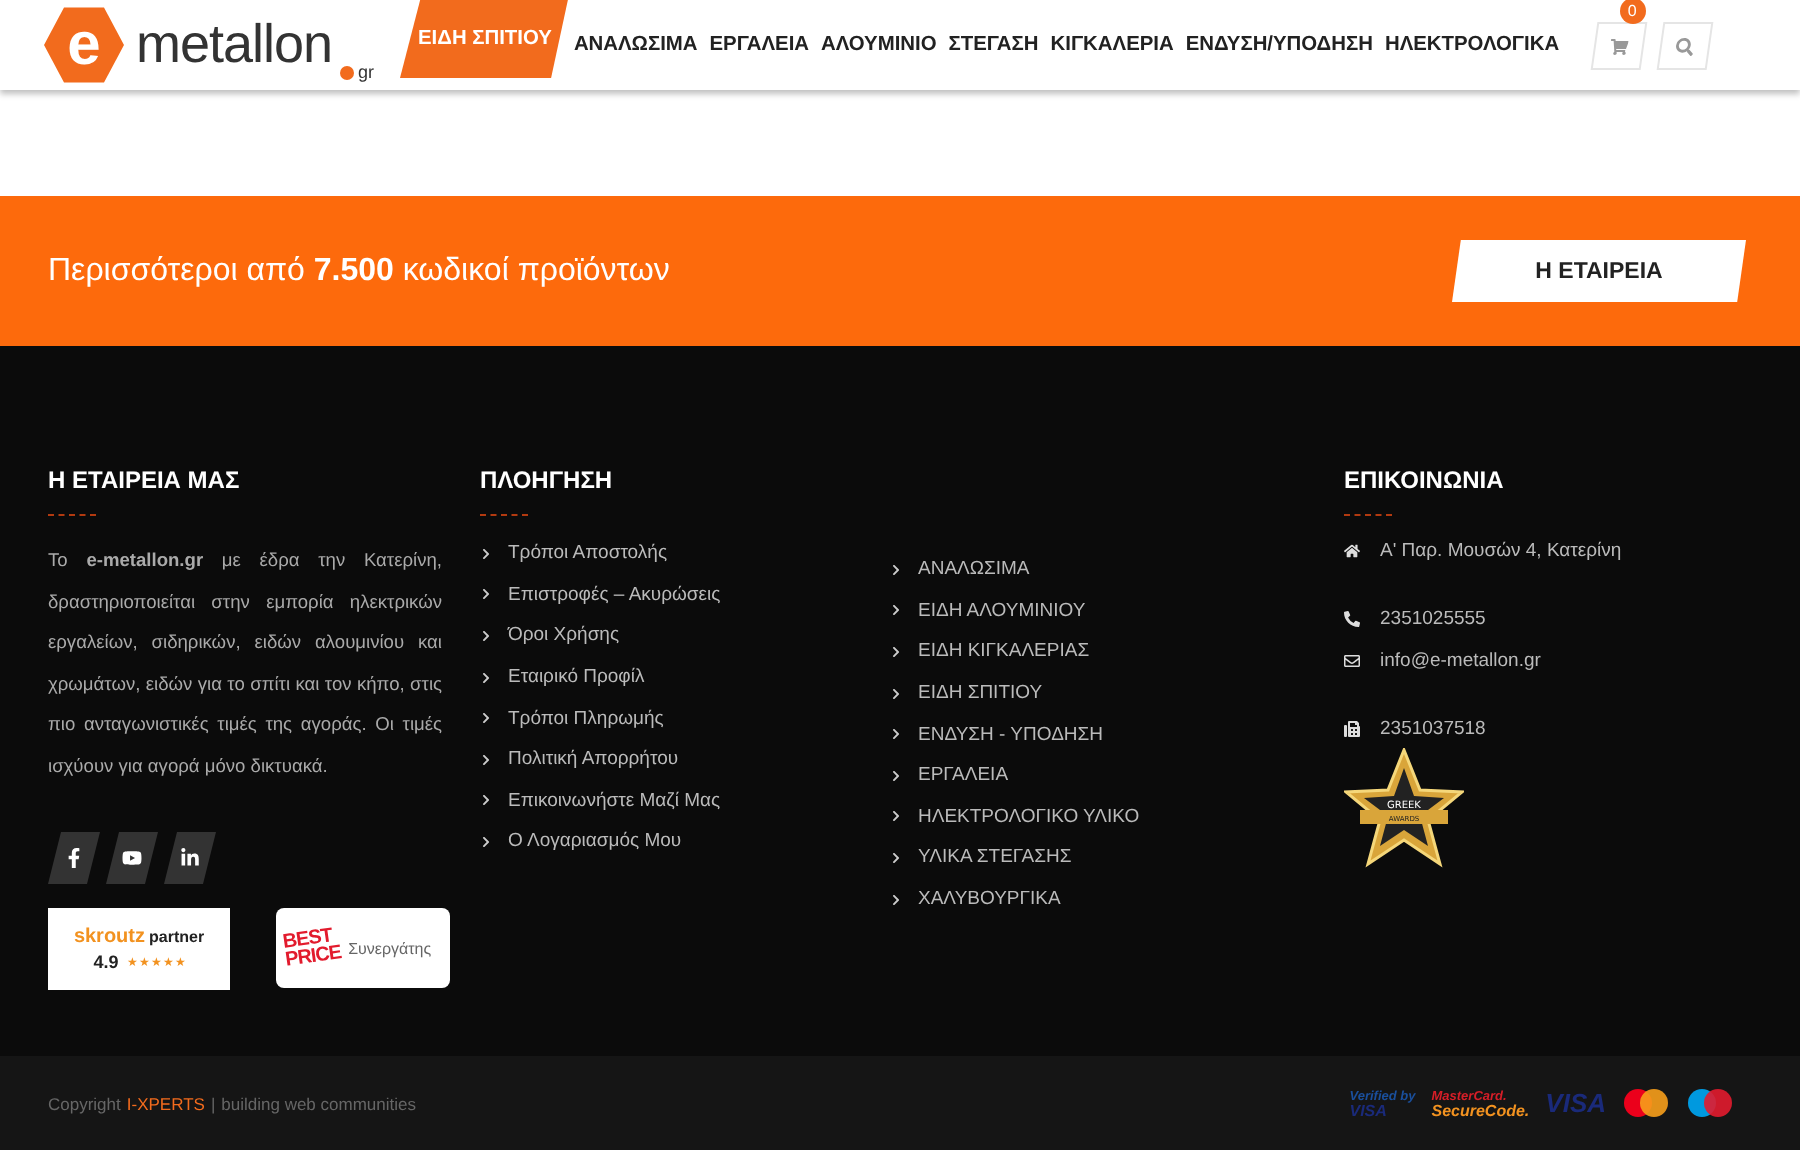 This screenshot has width=1800, height=1150. I want to click on copyright-text: building web communities, so click(318, 1103).